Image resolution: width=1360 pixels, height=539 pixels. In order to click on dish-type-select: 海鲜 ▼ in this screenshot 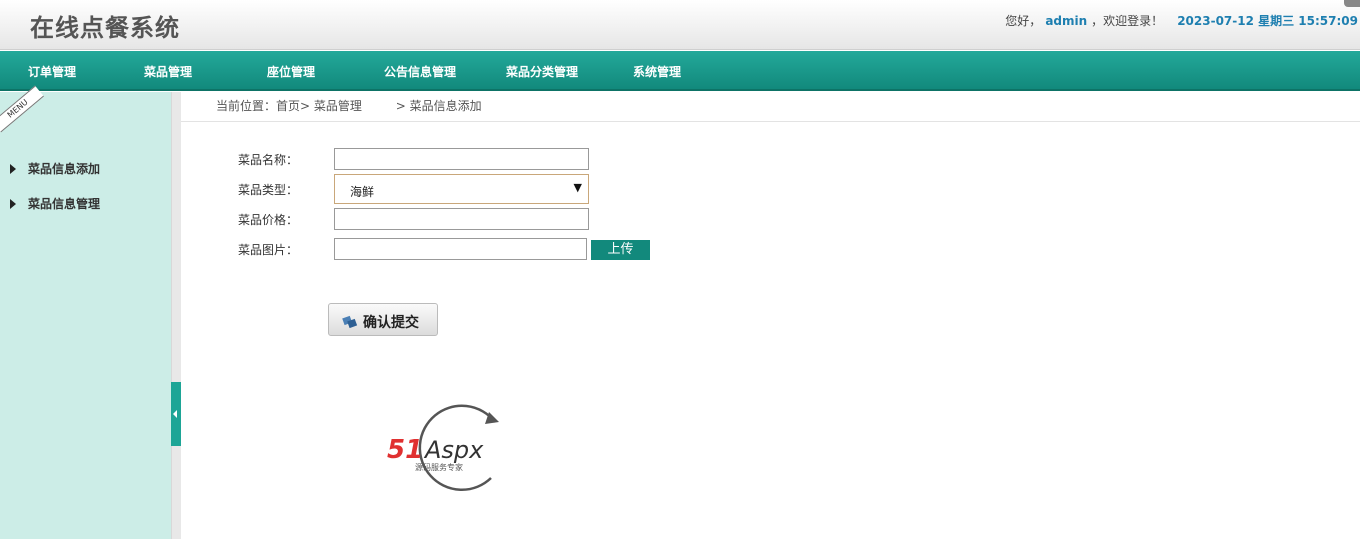, I will do `click(461, 189)`.